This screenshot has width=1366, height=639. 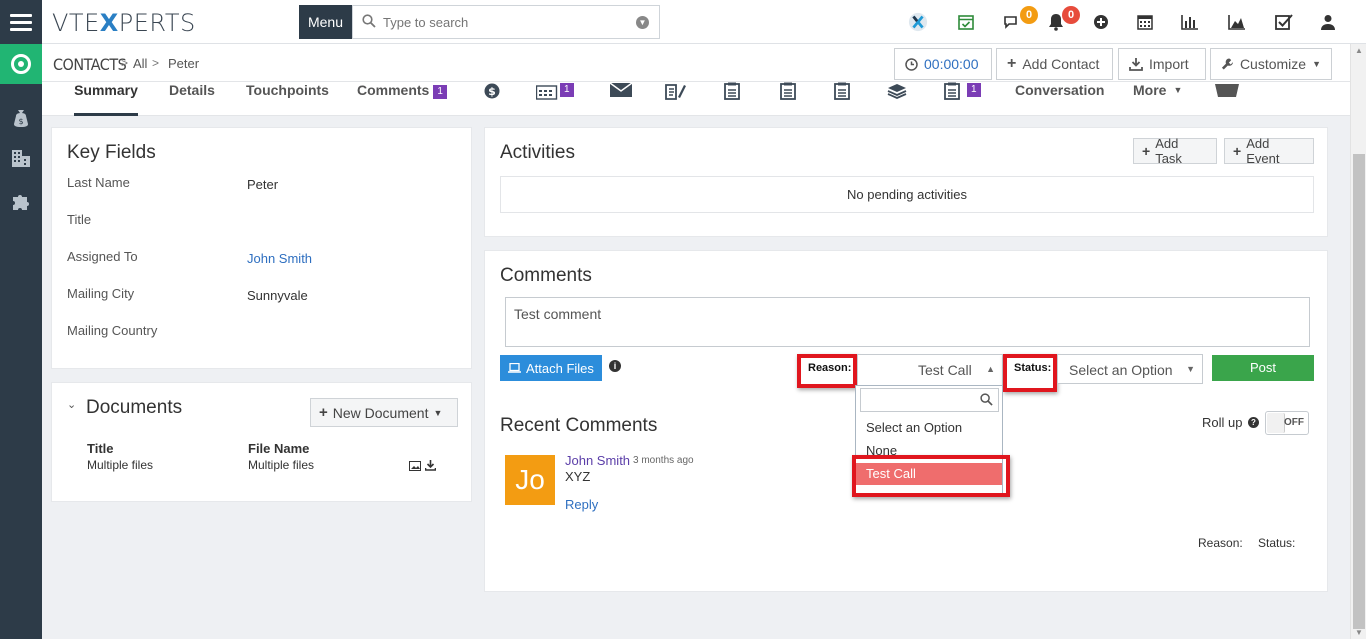 What do you see at coordinates (79, 219) in the screenshot?
I see `key-field-label: Title` at bounding box center [79, 219].